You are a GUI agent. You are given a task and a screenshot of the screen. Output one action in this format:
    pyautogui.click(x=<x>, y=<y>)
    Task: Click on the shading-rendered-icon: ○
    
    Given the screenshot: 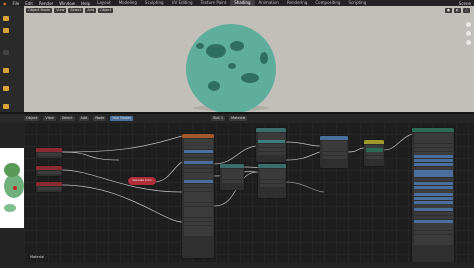 What is the action you would take?
    pyautogui.click(x=466, y=10)
    